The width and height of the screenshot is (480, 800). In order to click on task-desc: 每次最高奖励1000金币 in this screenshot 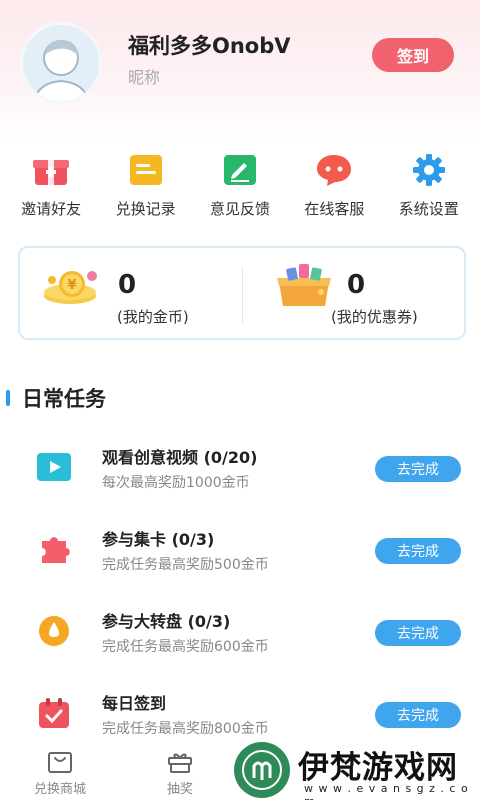, I will do `click(176, 483)`.